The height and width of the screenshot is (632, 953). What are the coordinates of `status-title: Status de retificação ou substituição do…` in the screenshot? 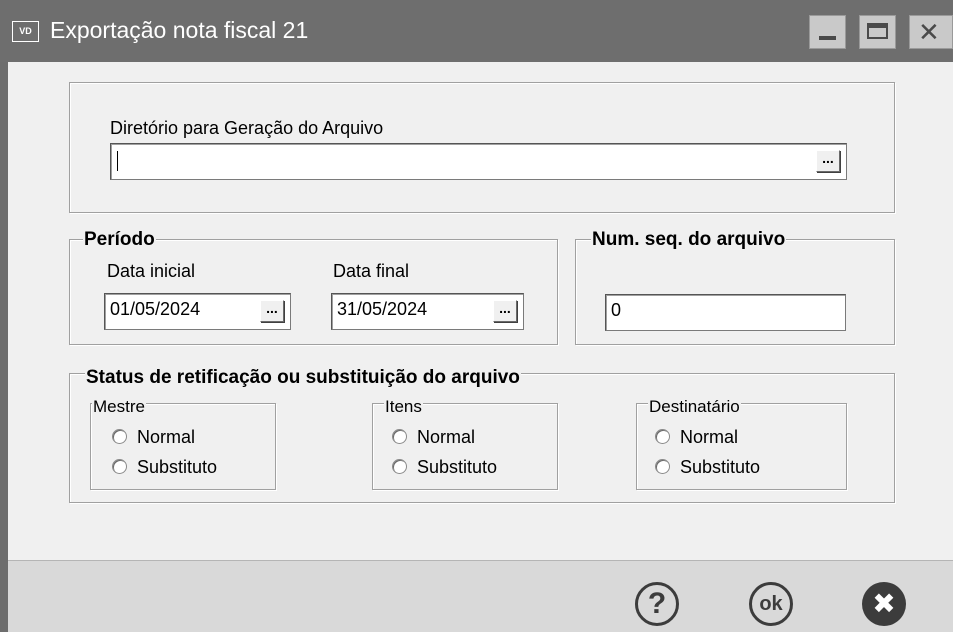 It's located at (303, 378).